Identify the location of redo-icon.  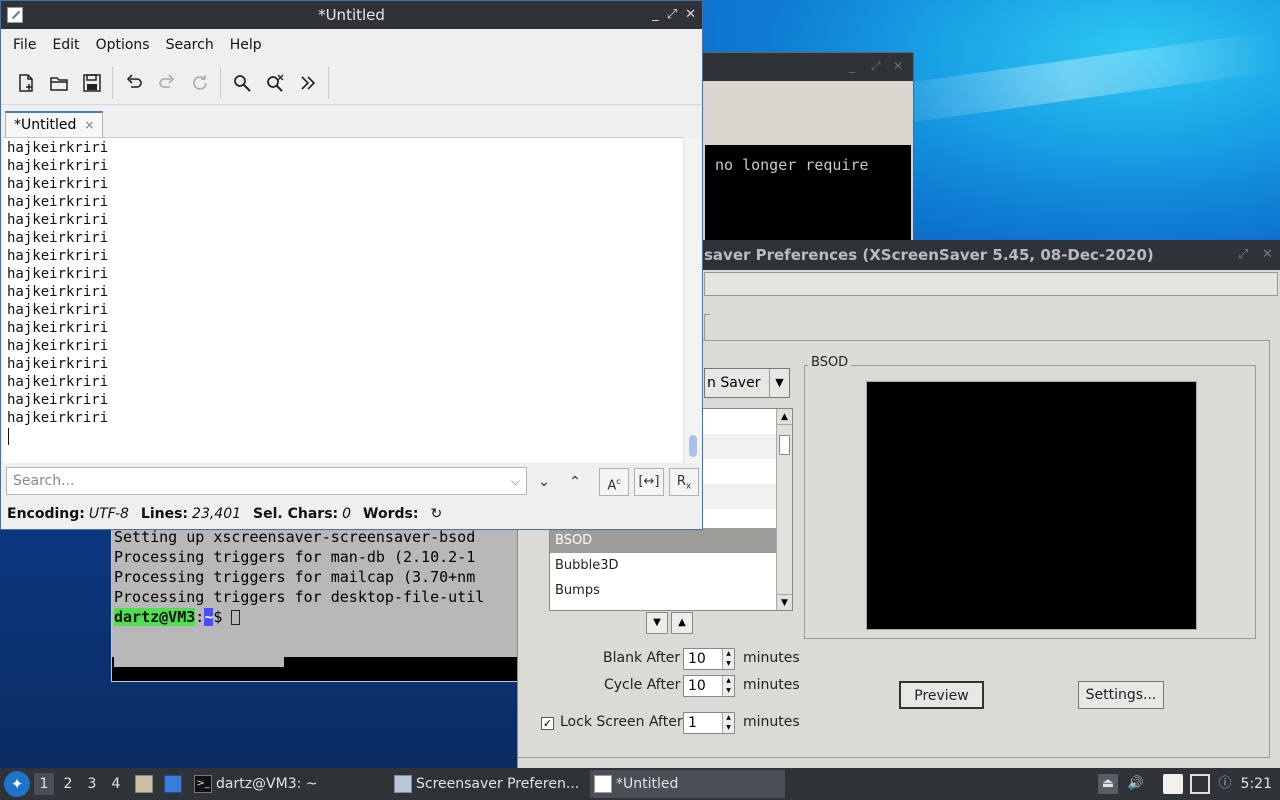
(166, 83).